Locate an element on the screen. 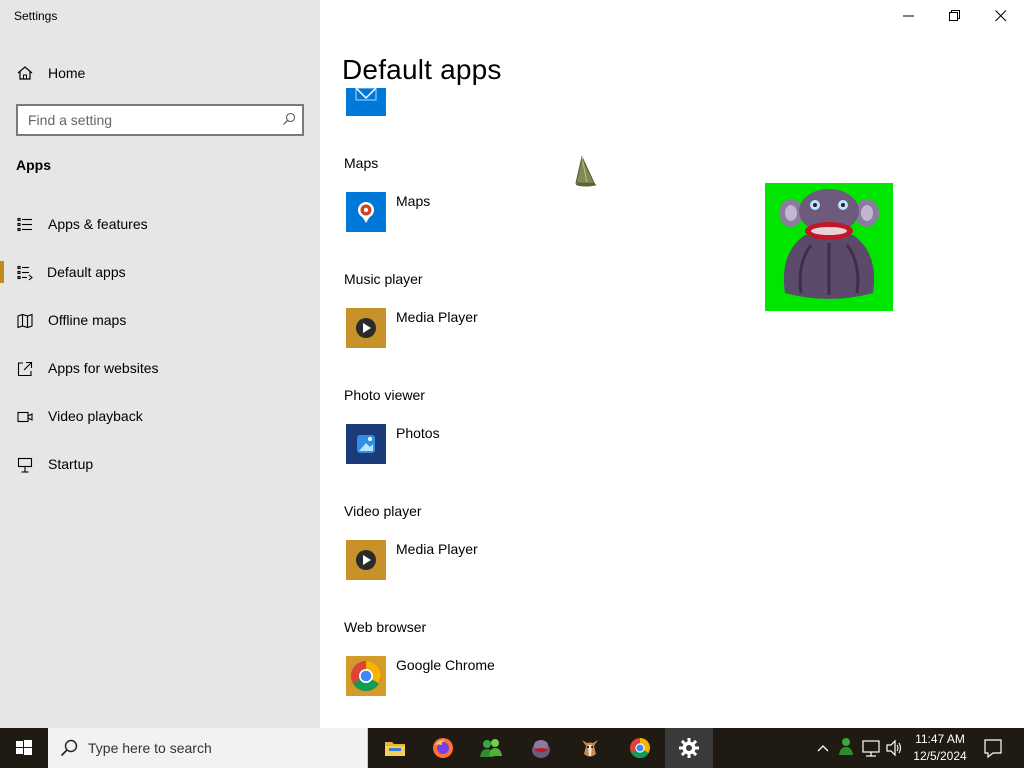  monkey-buddy-overlay is located at coordinates (829, 247).